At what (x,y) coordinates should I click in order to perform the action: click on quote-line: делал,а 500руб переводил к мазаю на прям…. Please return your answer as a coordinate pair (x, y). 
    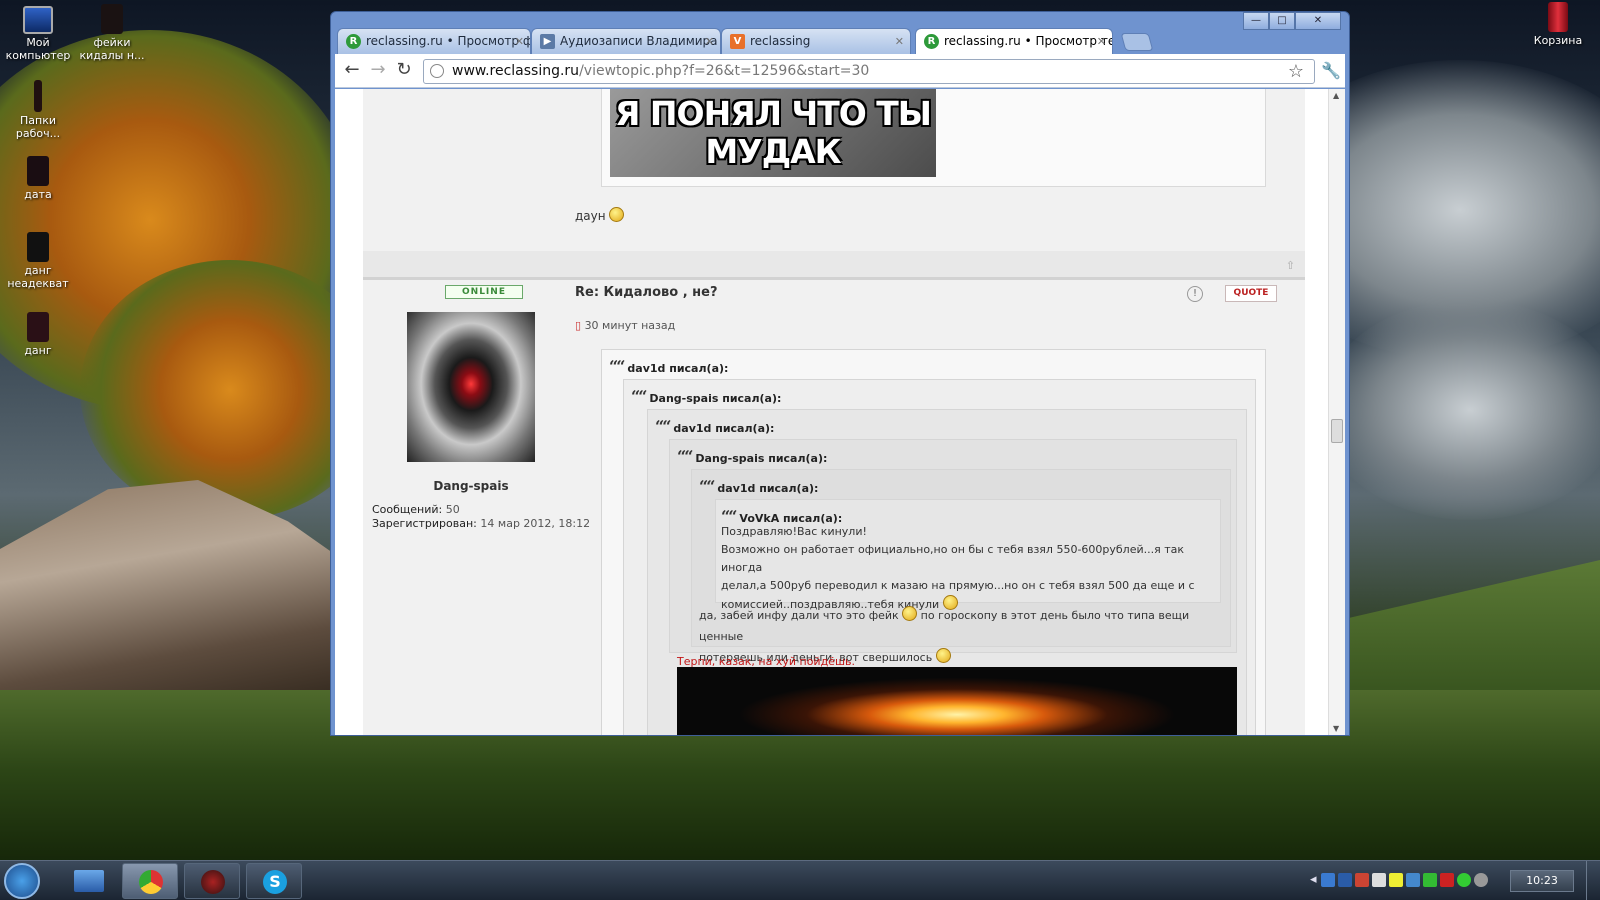
    Looking at the image, I should click on (958, 585).